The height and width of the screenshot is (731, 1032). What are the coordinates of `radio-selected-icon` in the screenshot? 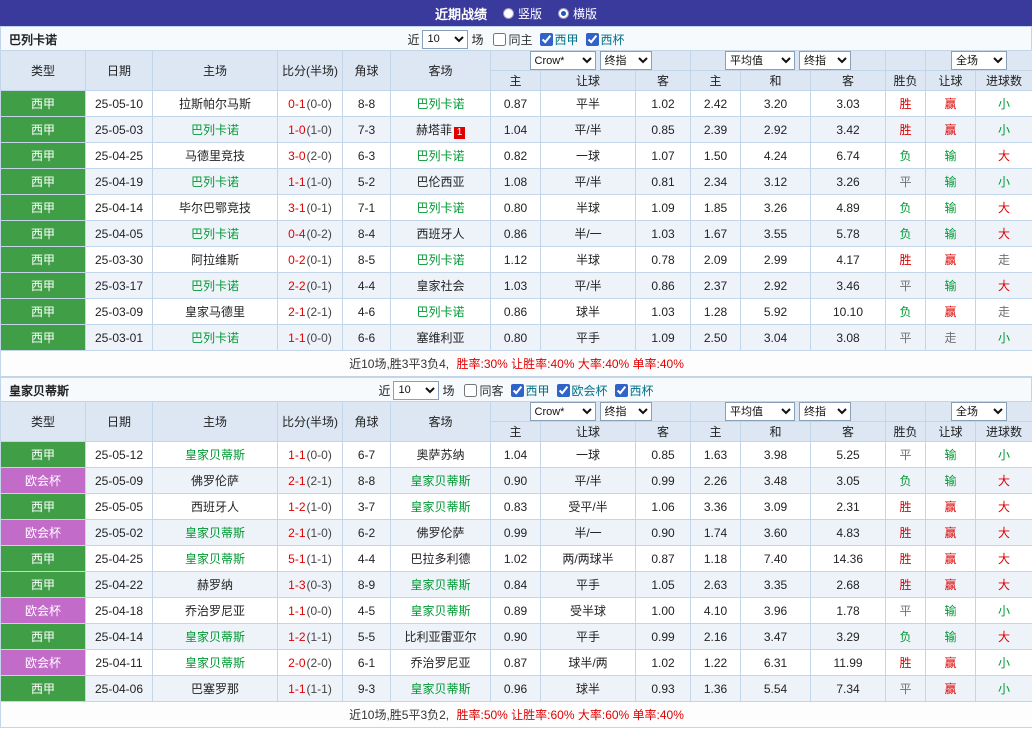 It's located at (563, 13).